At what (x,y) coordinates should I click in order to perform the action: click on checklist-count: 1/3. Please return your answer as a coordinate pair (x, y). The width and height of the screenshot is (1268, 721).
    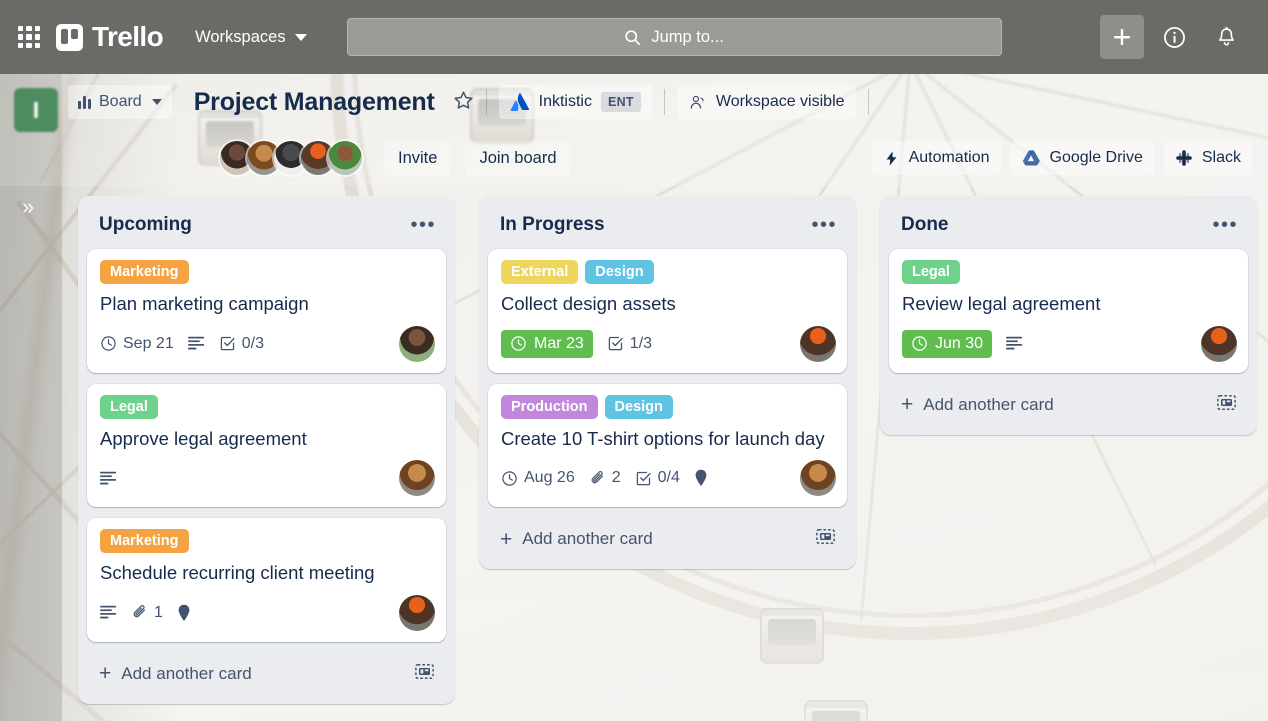
    Looking at the image, I should click on (641, 343).